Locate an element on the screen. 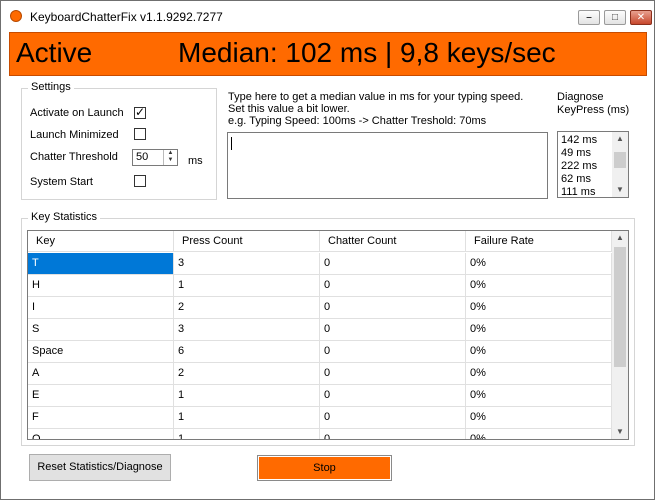  diagnose-scrollbar: ▲ ▼ is located at coordinates (620, 164).